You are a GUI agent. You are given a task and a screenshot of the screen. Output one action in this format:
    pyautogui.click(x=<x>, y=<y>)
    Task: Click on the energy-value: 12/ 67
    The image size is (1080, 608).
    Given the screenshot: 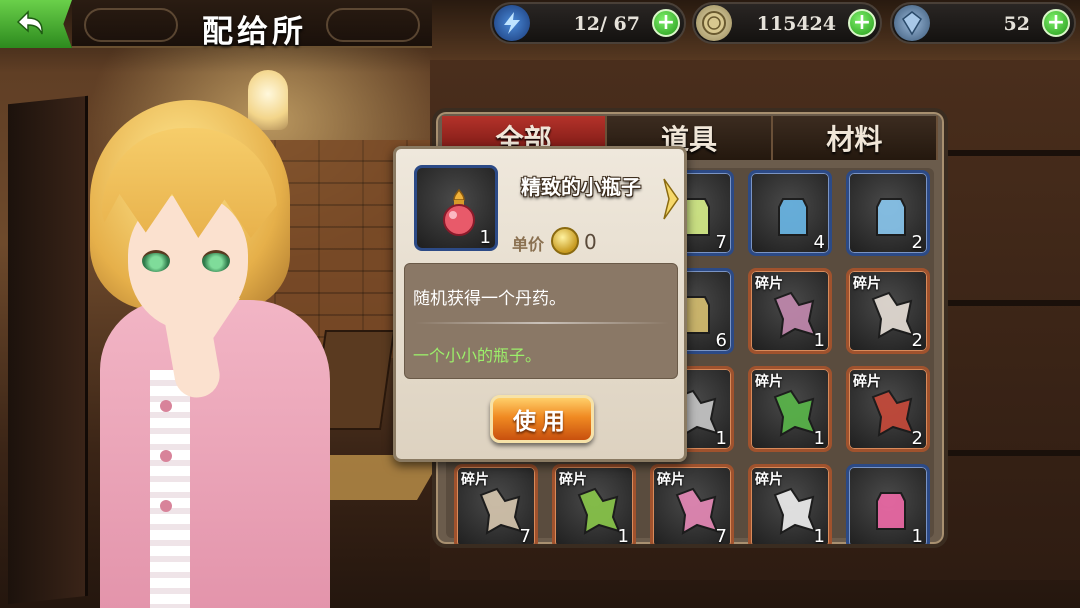 What is the action you would take?
    pyautogui.click(x=606, y=24)
    